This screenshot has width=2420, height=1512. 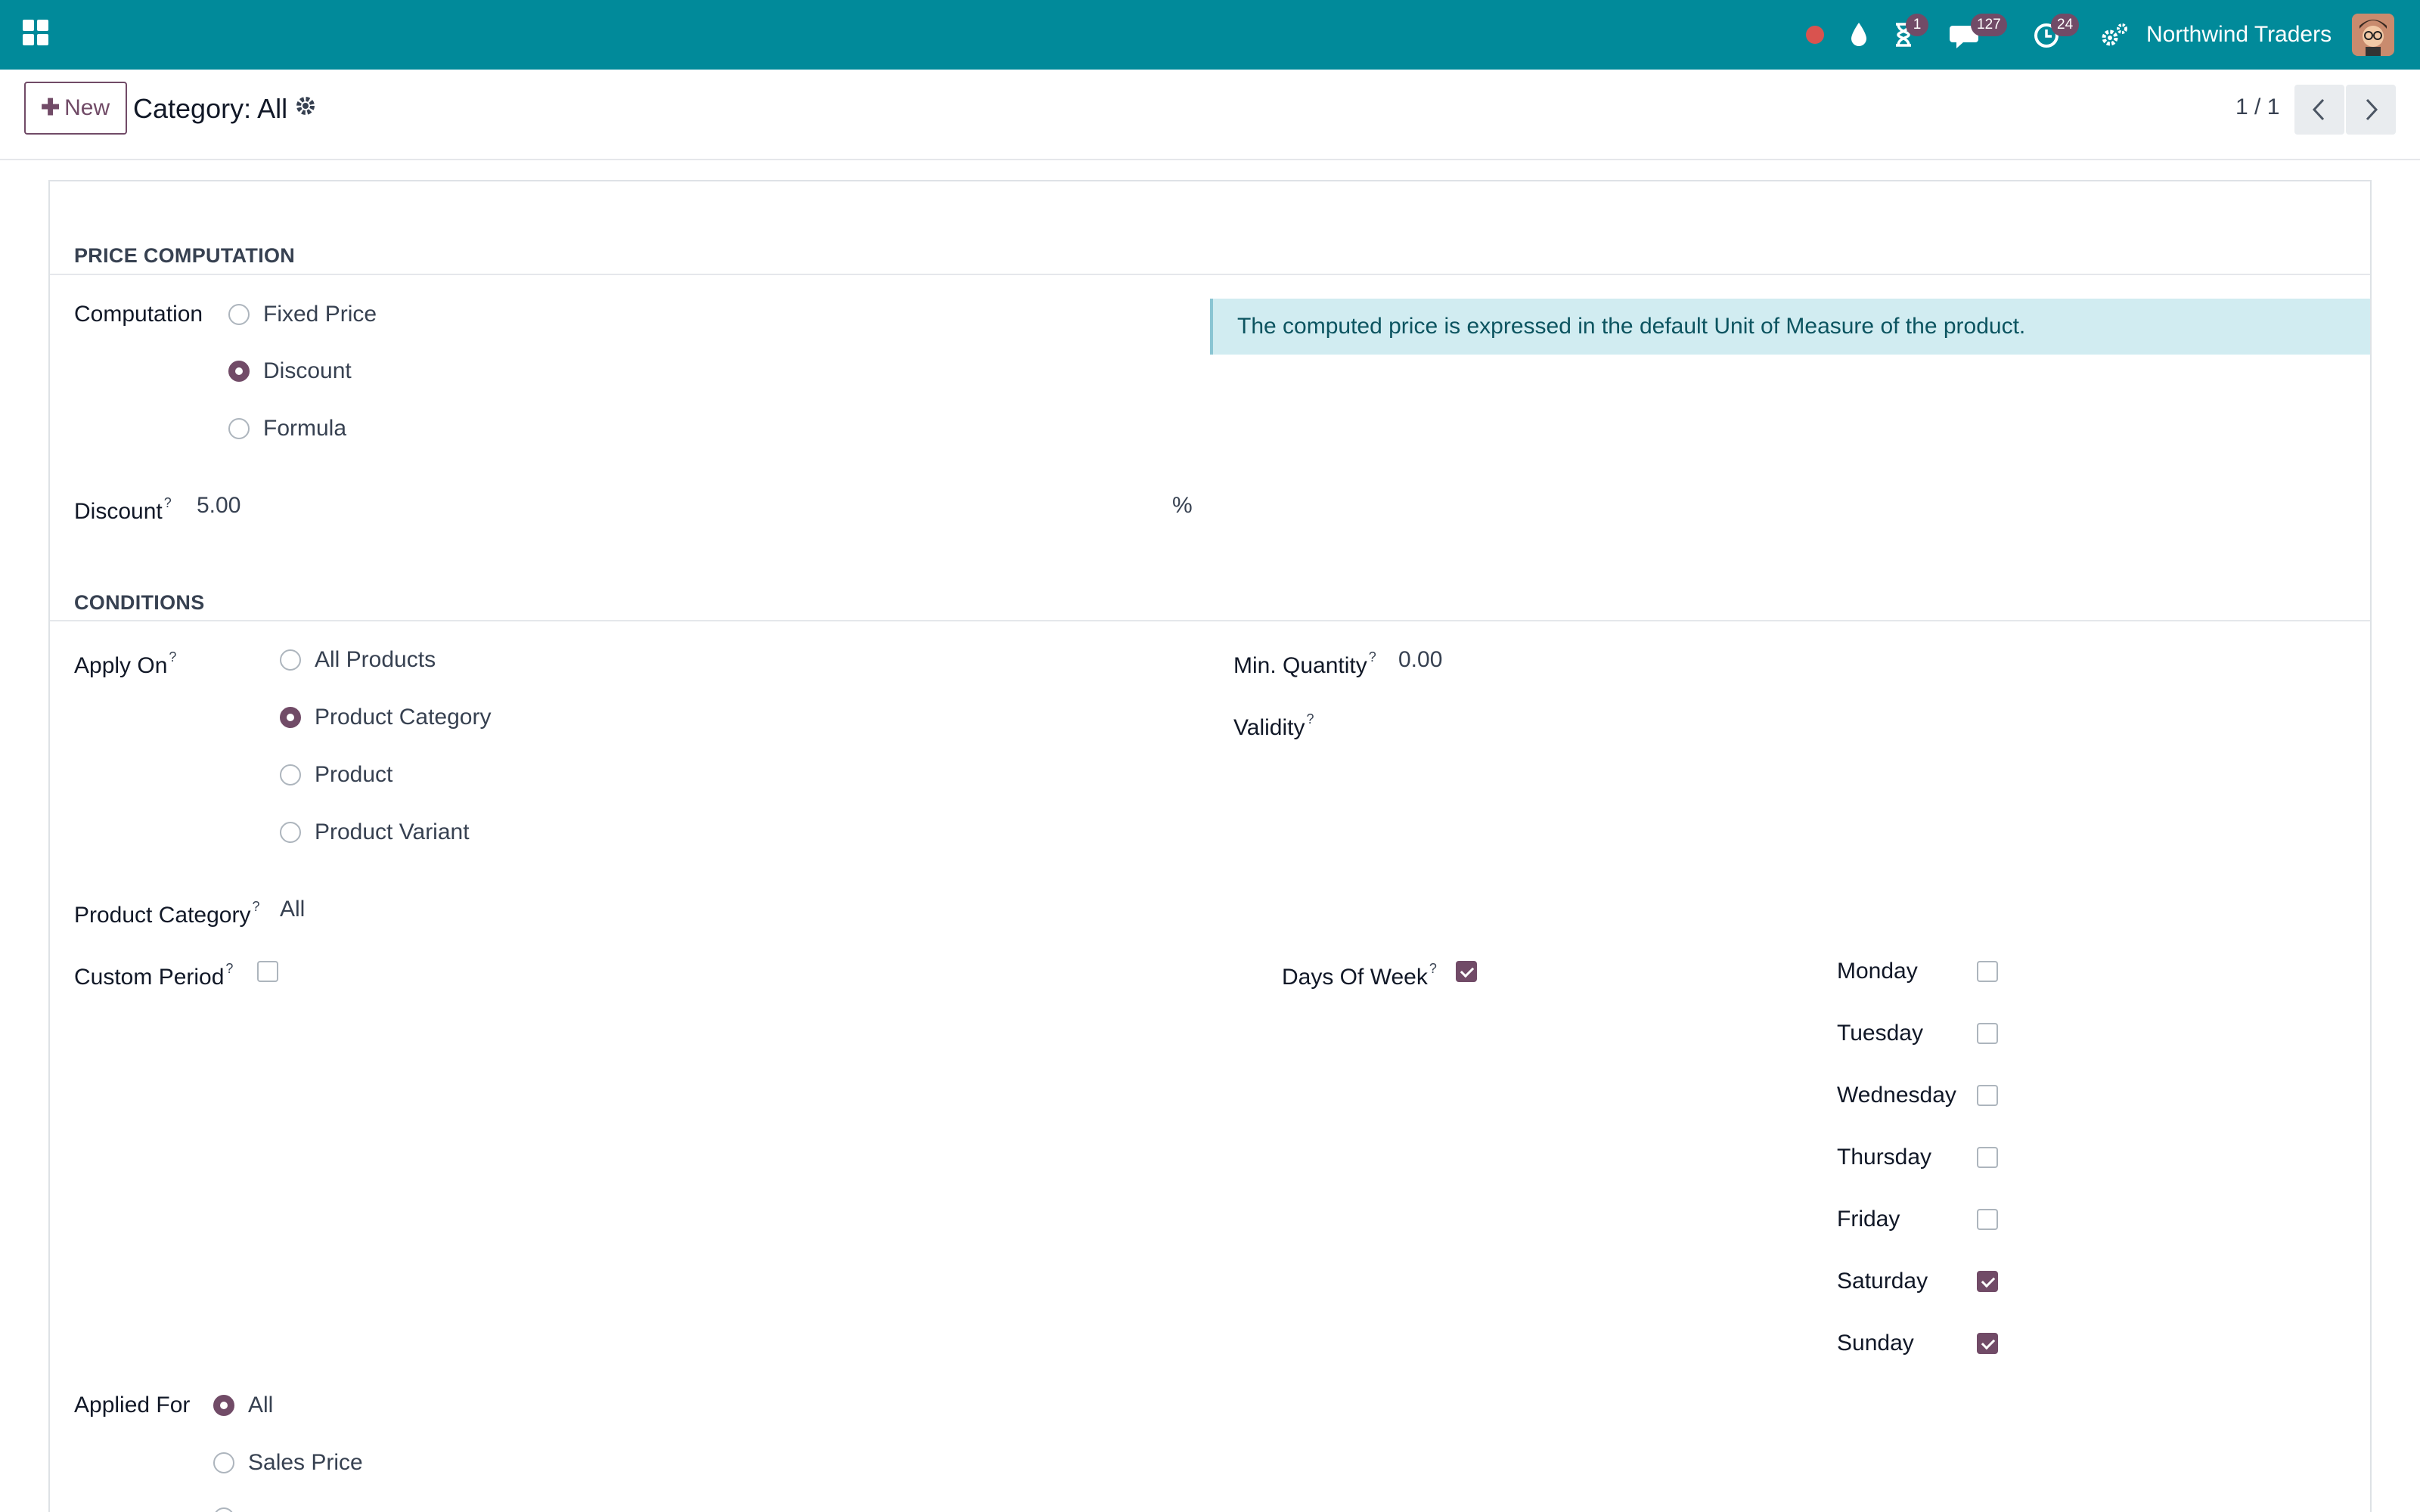 I want to click on custom-period-checkbox, so click(x=267, y=972).